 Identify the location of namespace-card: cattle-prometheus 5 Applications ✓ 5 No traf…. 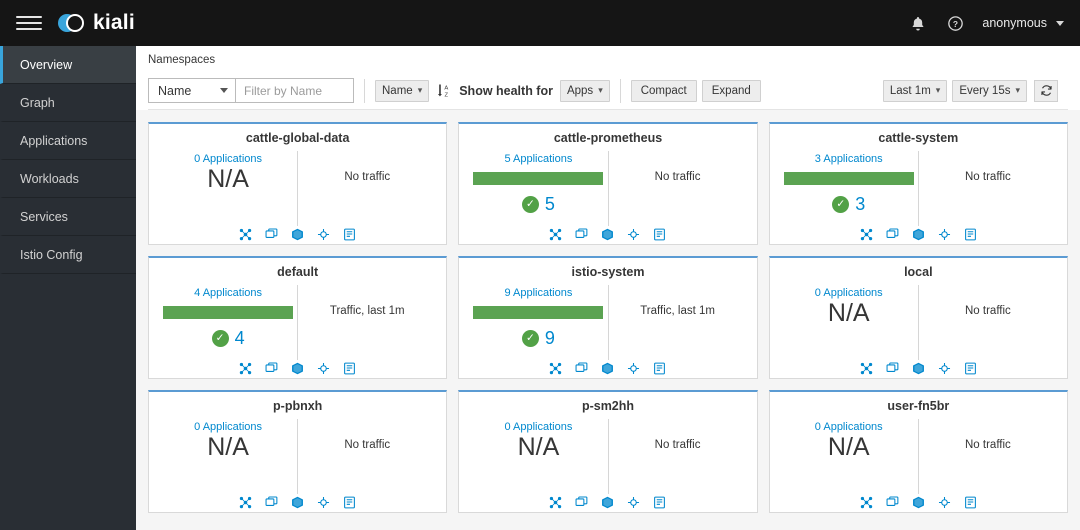
(608, 183).